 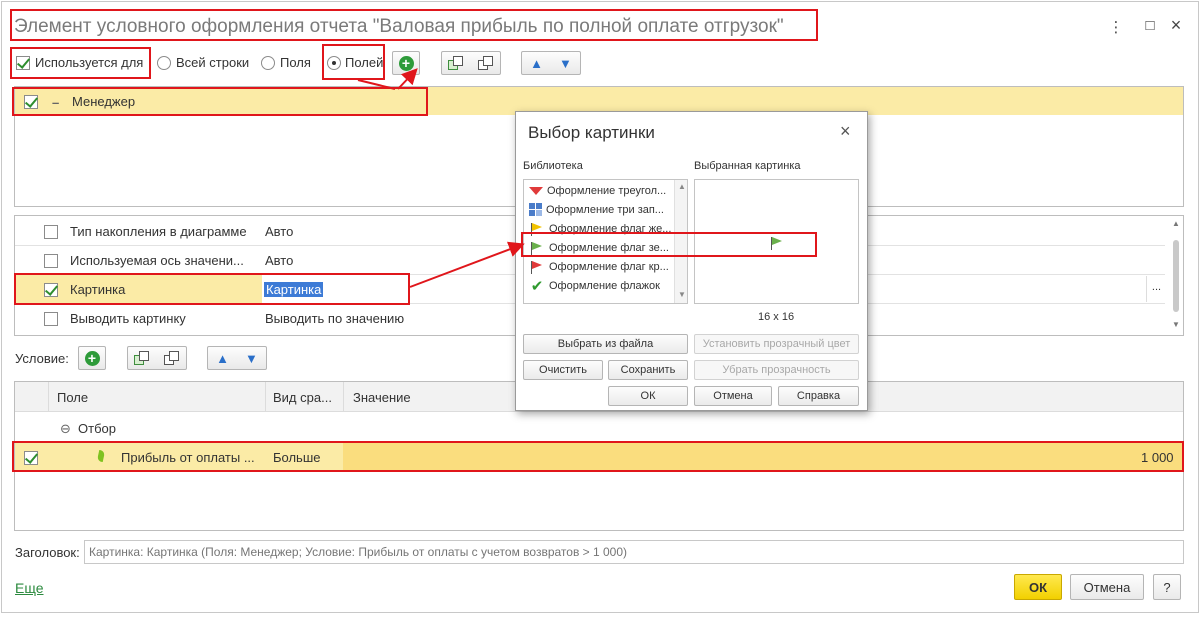 I want to click on arrow-fields-to-manager, so click(x=376, y=84).